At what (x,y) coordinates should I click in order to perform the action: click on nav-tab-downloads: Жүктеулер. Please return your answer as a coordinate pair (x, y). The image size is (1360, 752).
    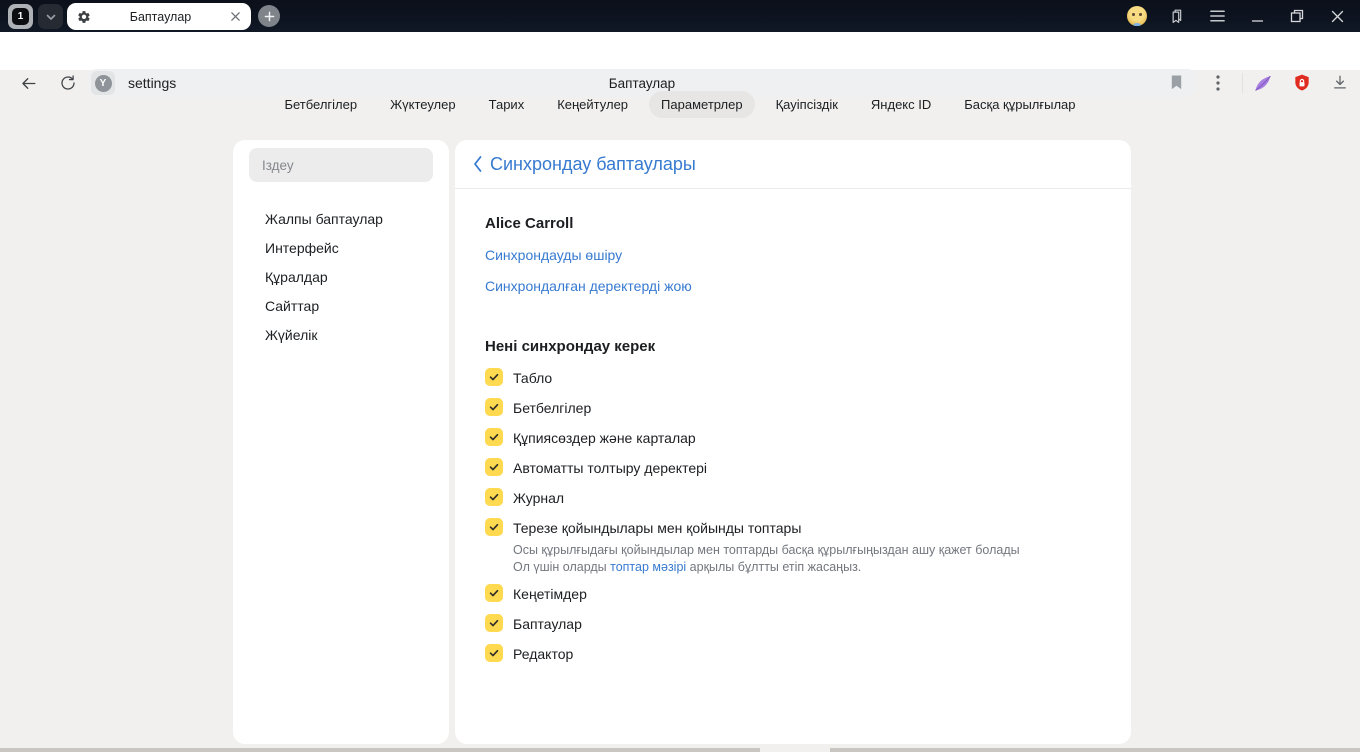
    Looking at the image, I should click on (423, 104).